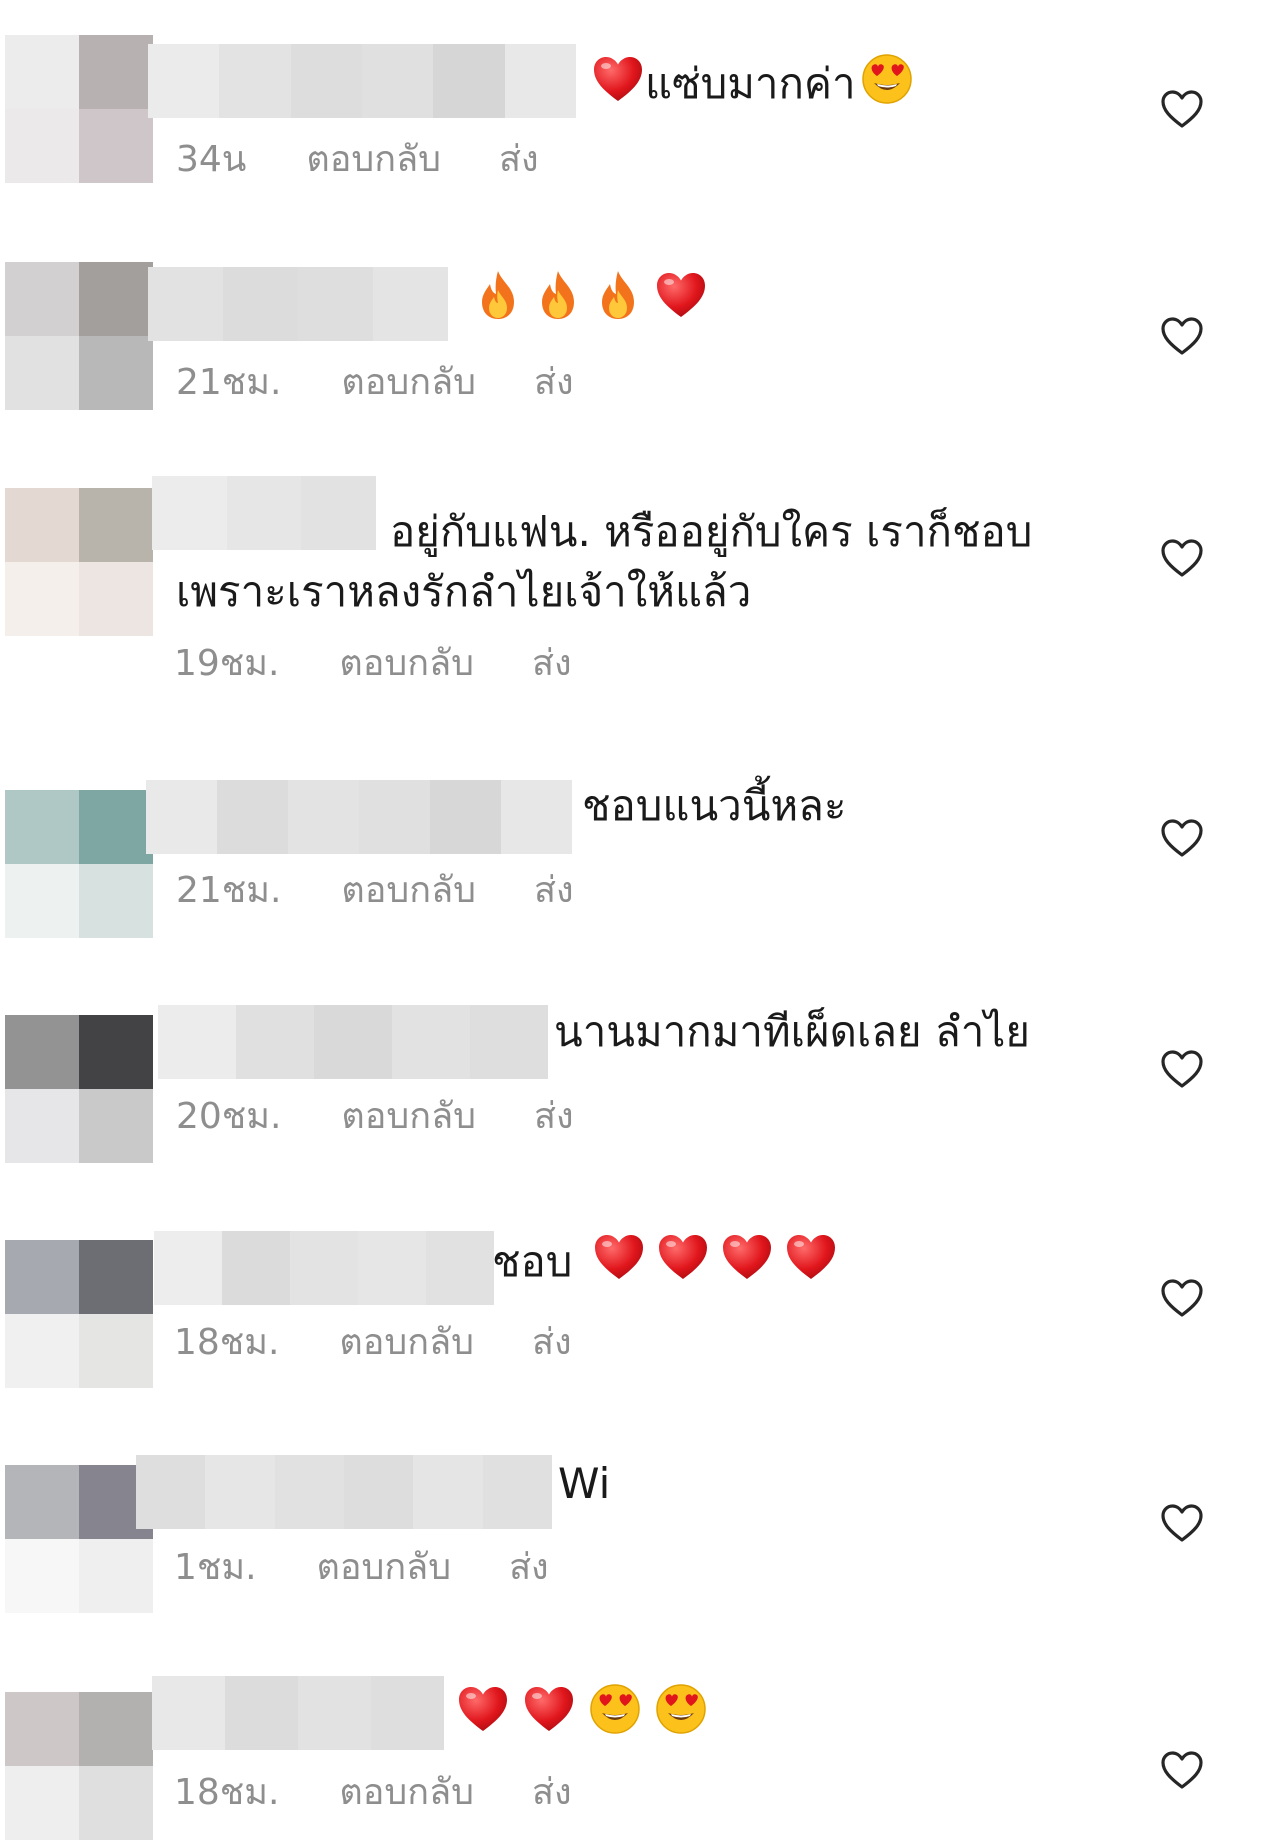  I want to click on comment-item: 21ชม. ตอบกลับ ส่ง, so click(640, 337).